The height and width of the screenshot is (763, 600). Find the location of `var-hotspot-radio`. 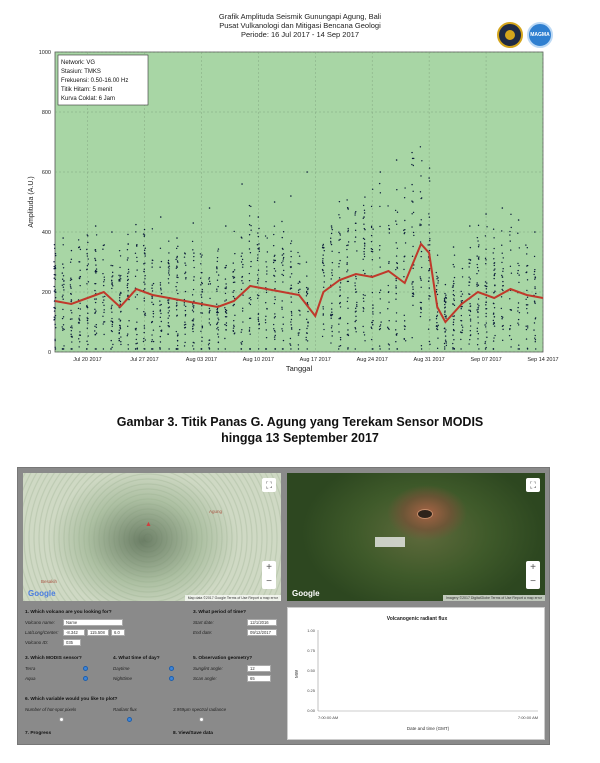

var-hotspot-radio is located at coordinates (61, 719).